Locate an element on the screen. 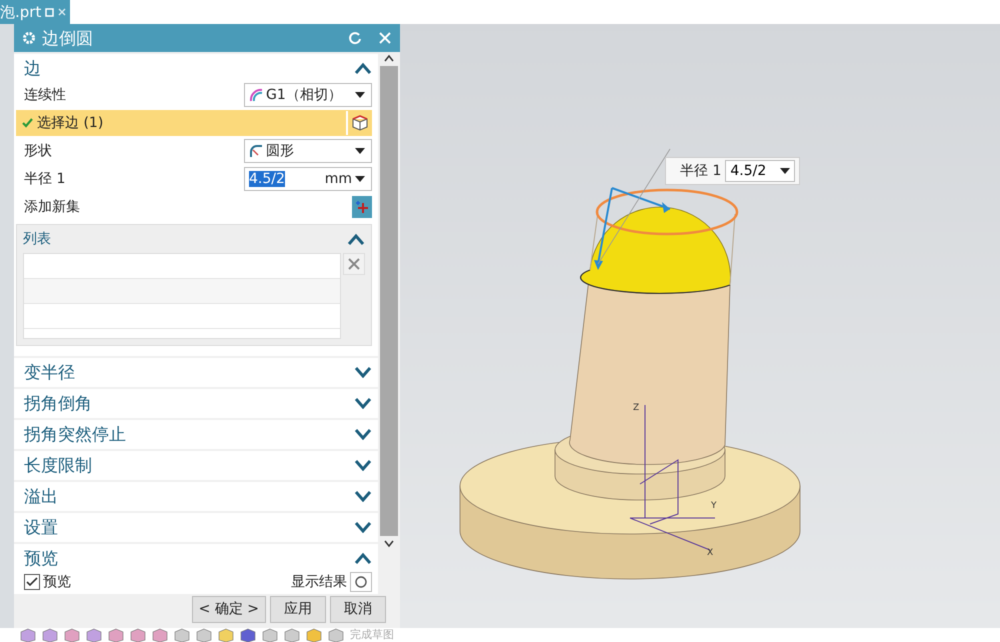  dialog-title: 边倒圆 is located at coordinates (68, 39).